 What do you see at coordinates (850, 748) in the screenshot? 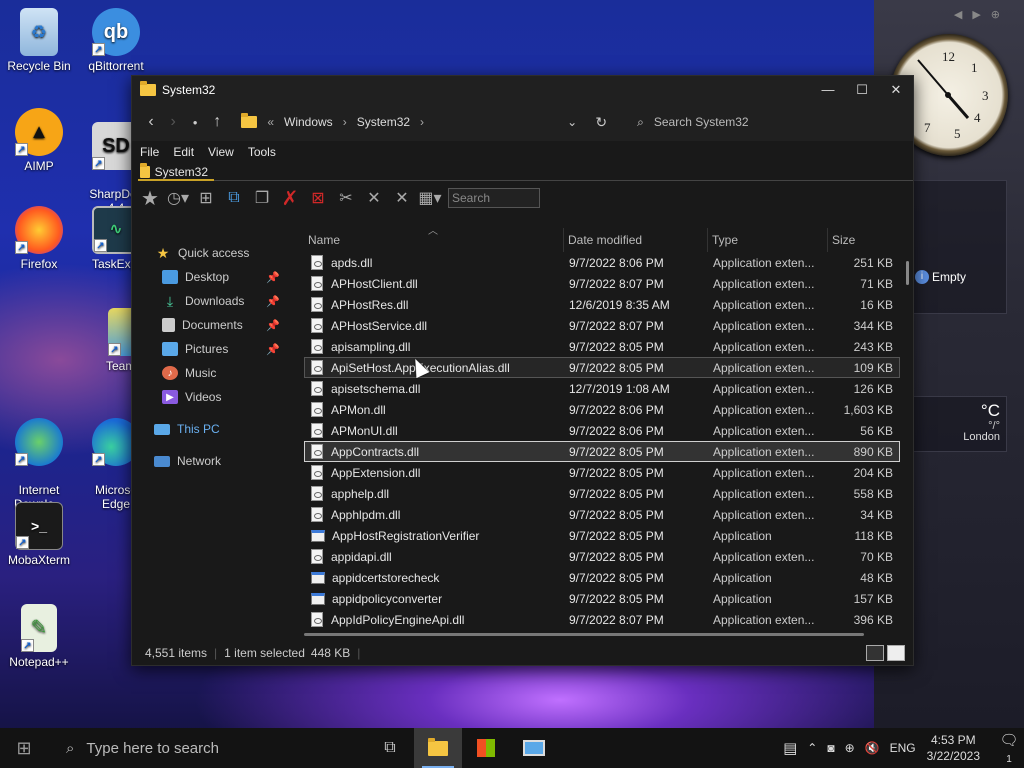
I see `network-globe-icon: ⊕` at bounding box center [850, 748].